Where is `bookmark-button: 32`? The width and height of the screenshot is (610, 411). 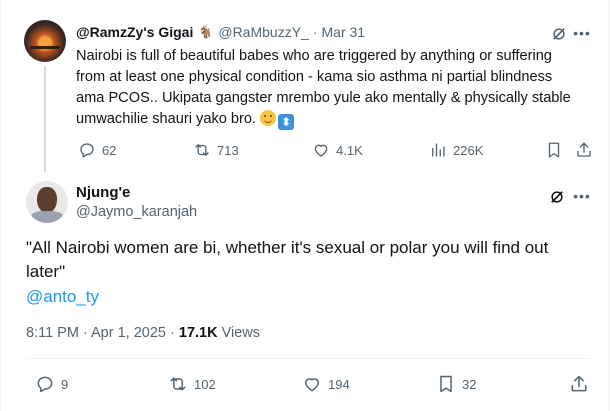 bookmark-button: 32 is located at coordinates (456, 384).